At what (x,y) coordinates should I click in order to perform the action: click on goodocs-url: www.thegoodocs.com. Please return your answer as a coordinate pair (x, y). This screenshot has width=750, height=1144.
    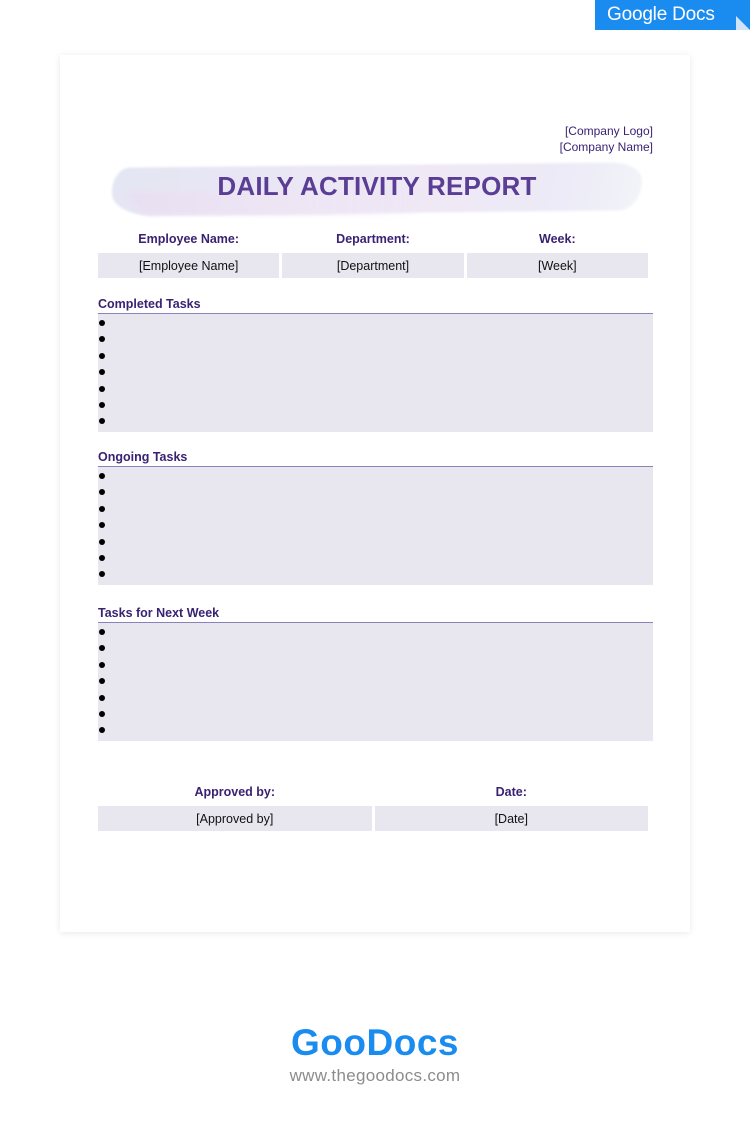
    Looking at the image, I should click on (375, 1076).